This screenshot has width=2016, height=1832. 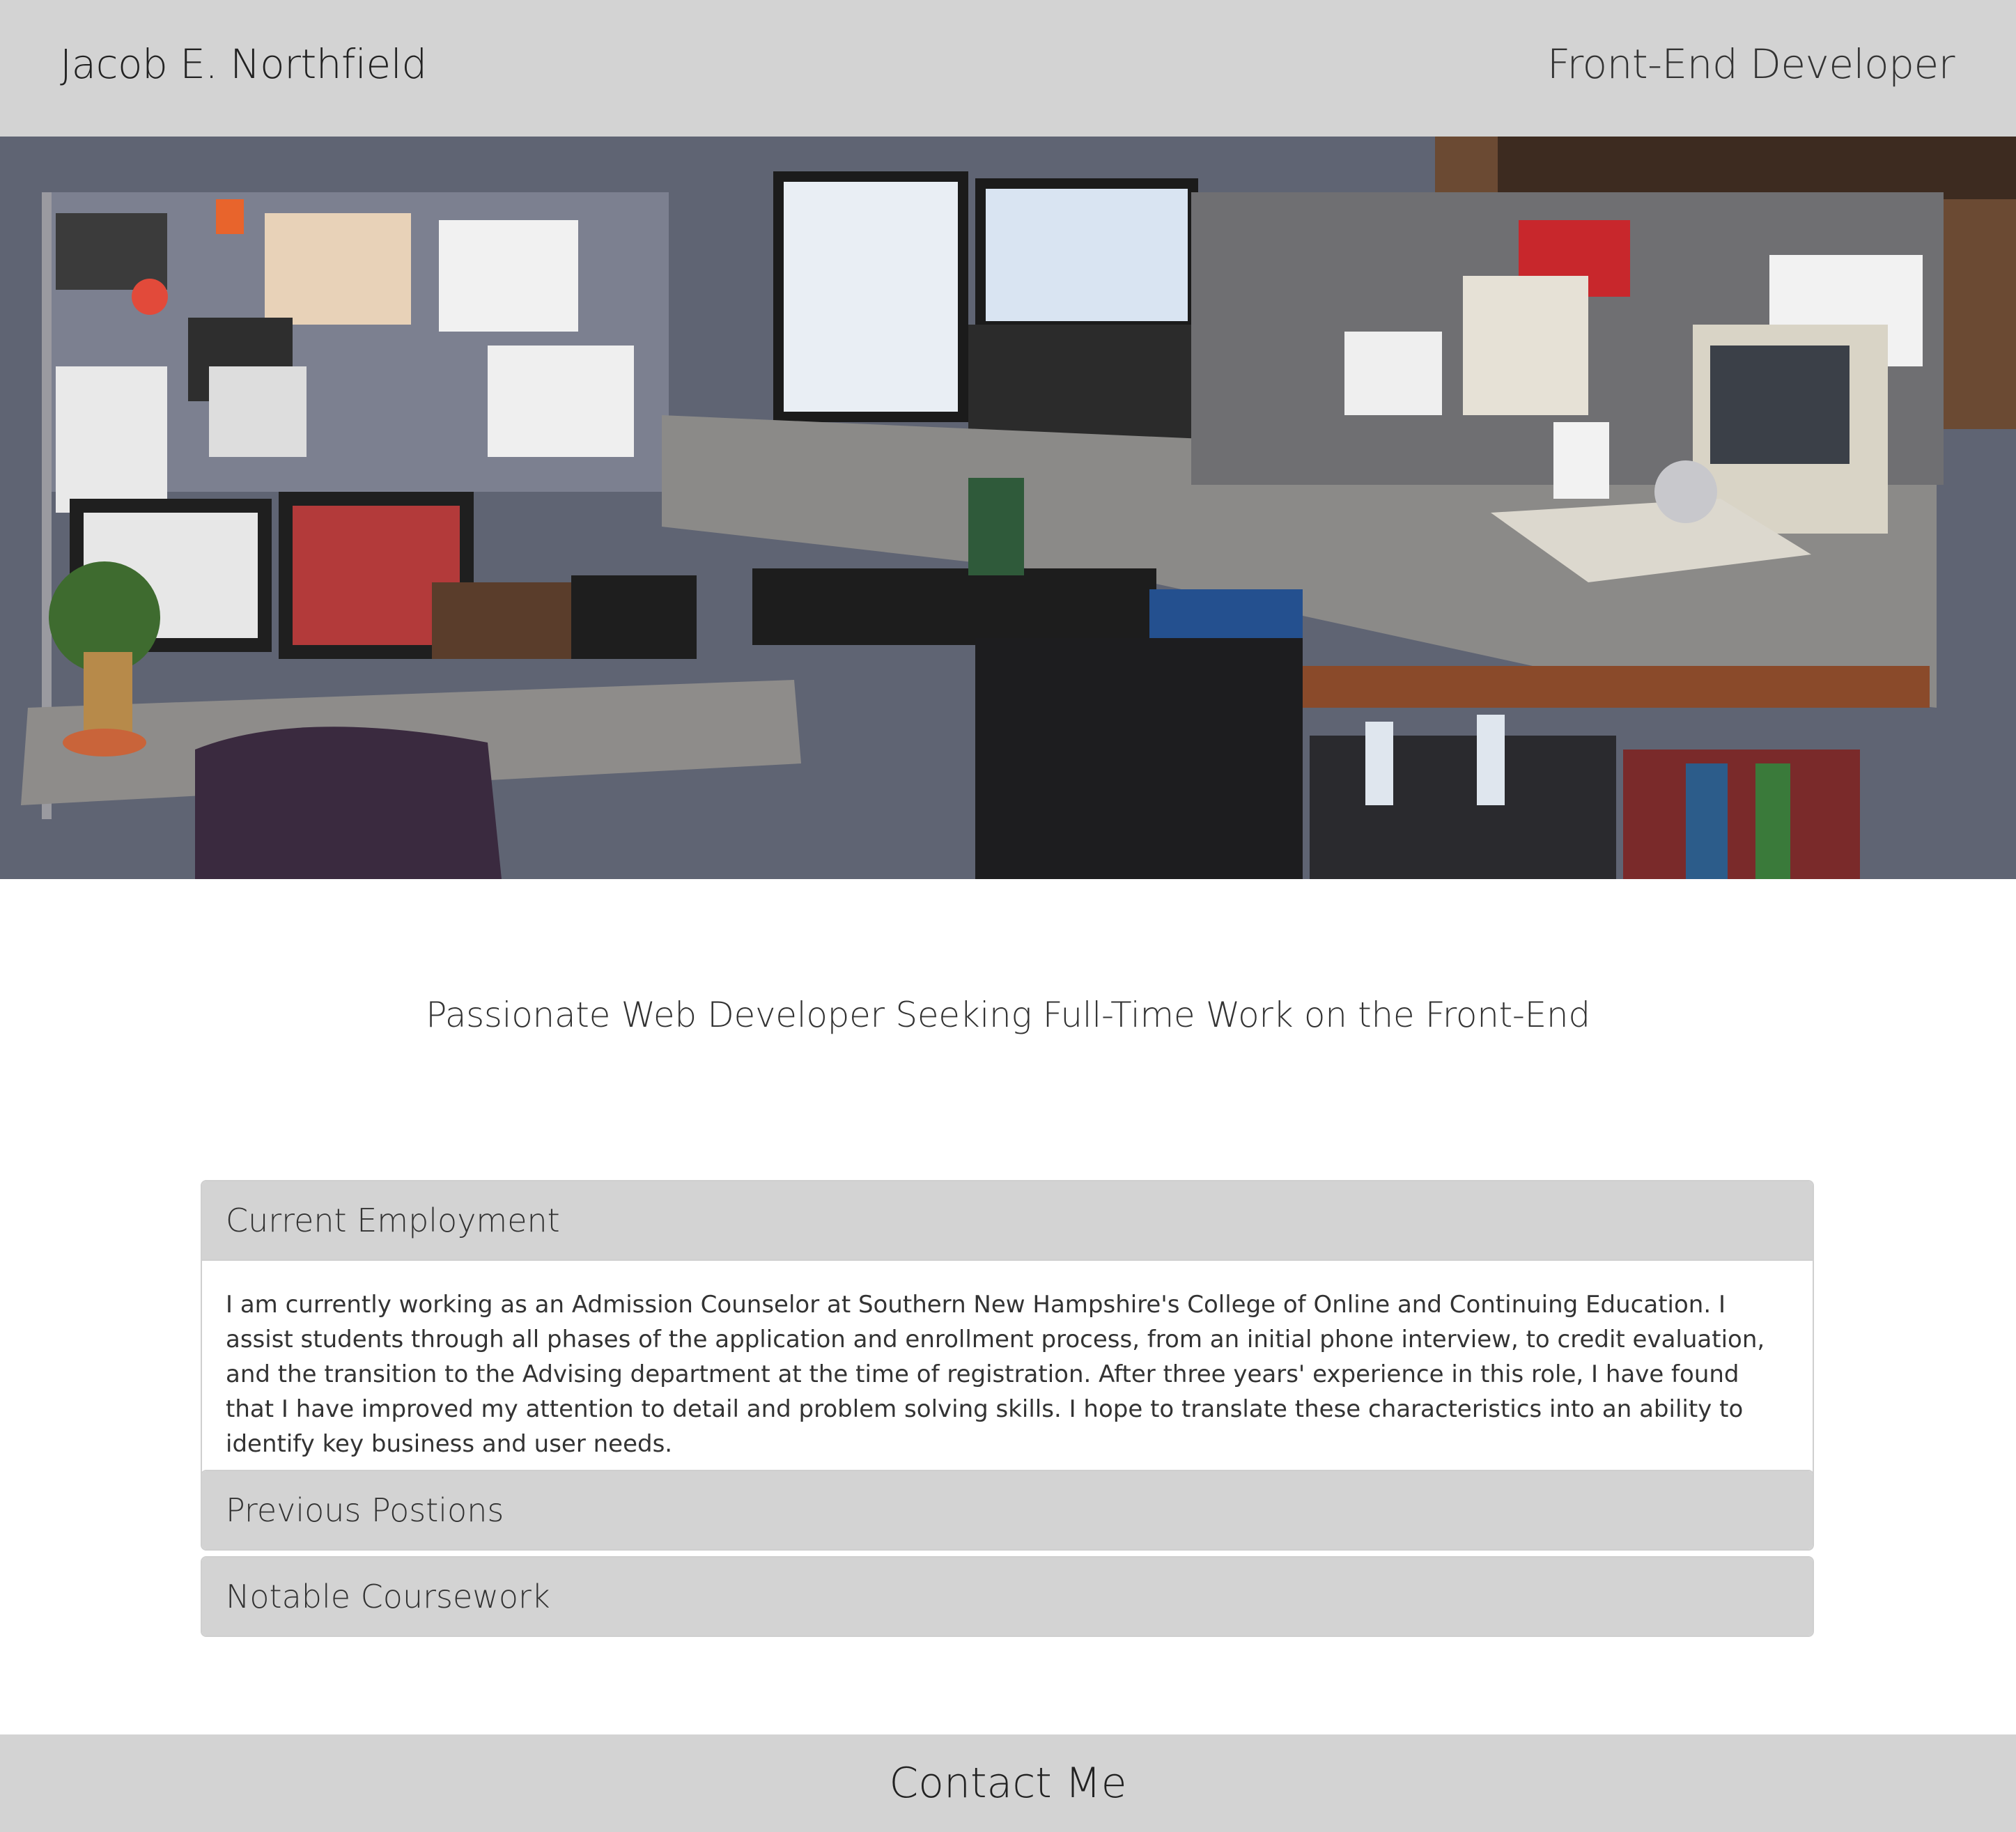 What do you see at coordinates (1008, 68) in the screenshot?
I see `top-bar: Jacob E. Northfield Front-End Developer` at bounding box center [1008, 68].